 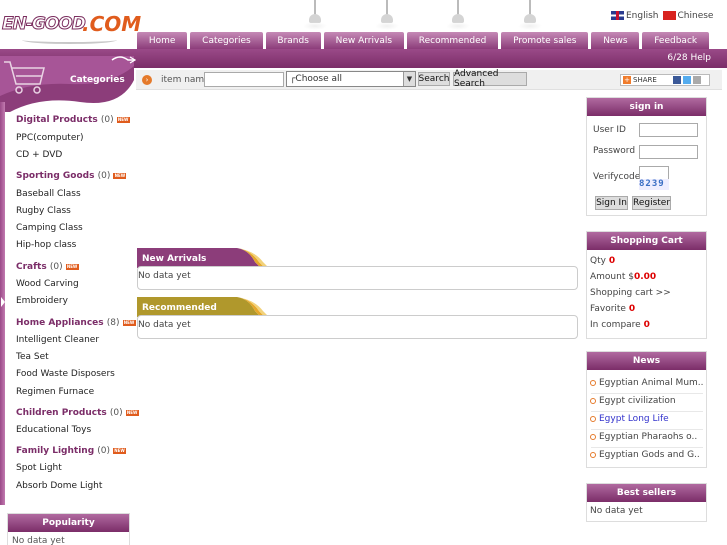 What do you see at coordinates (49, 228) in the screenshot?
I see `subcategory-link: Camping Class` at bounding box center [49, 228].